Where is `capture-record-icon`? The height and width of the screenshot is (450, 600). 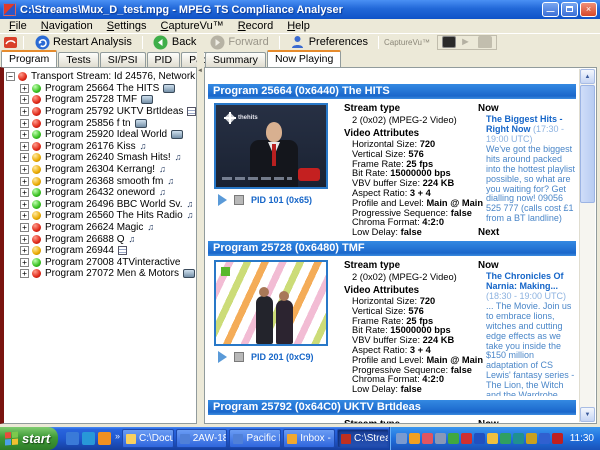 capture-record-icon is located at coordinates (448, 42).